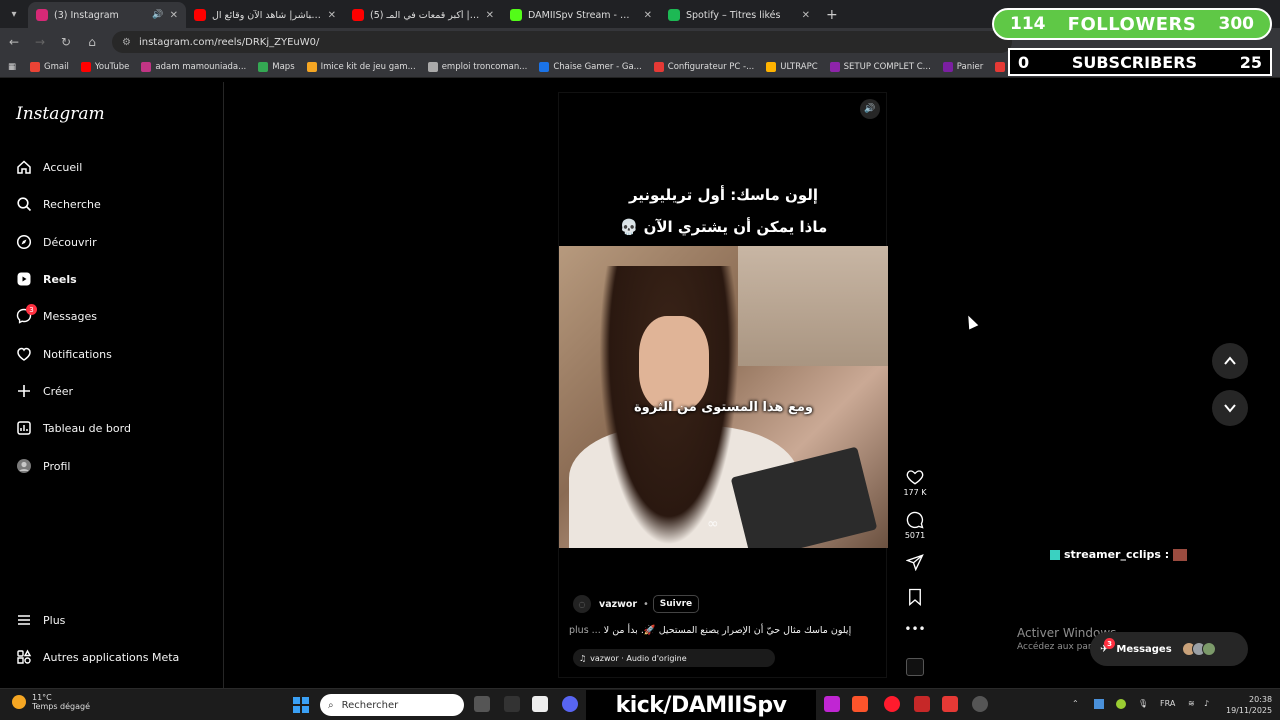 The height and width of the screenshot is (720, 1280). What do you see at coordinates (40, 42) in the screenshot?
I see `forward-icon: →` at bounding box center [40, 42].